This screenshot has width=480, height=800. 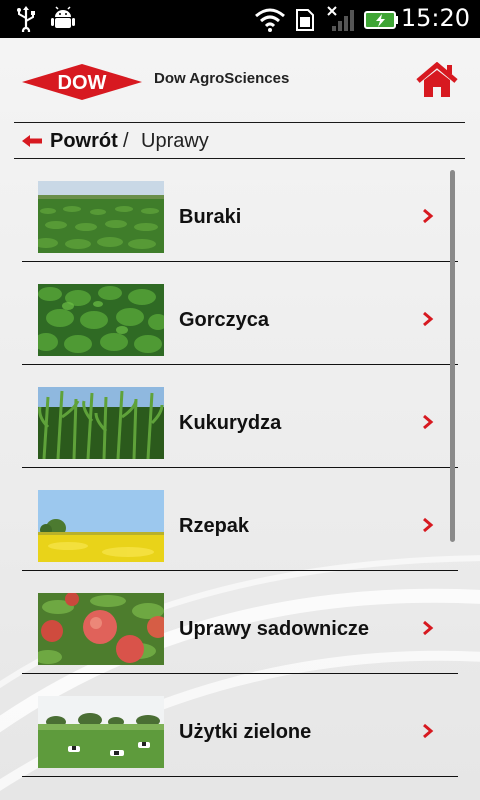 What do you see at coordinates (101, 320) in the screenshot?
I see `mustard-thumbnail` at bounding box center [101, 320].